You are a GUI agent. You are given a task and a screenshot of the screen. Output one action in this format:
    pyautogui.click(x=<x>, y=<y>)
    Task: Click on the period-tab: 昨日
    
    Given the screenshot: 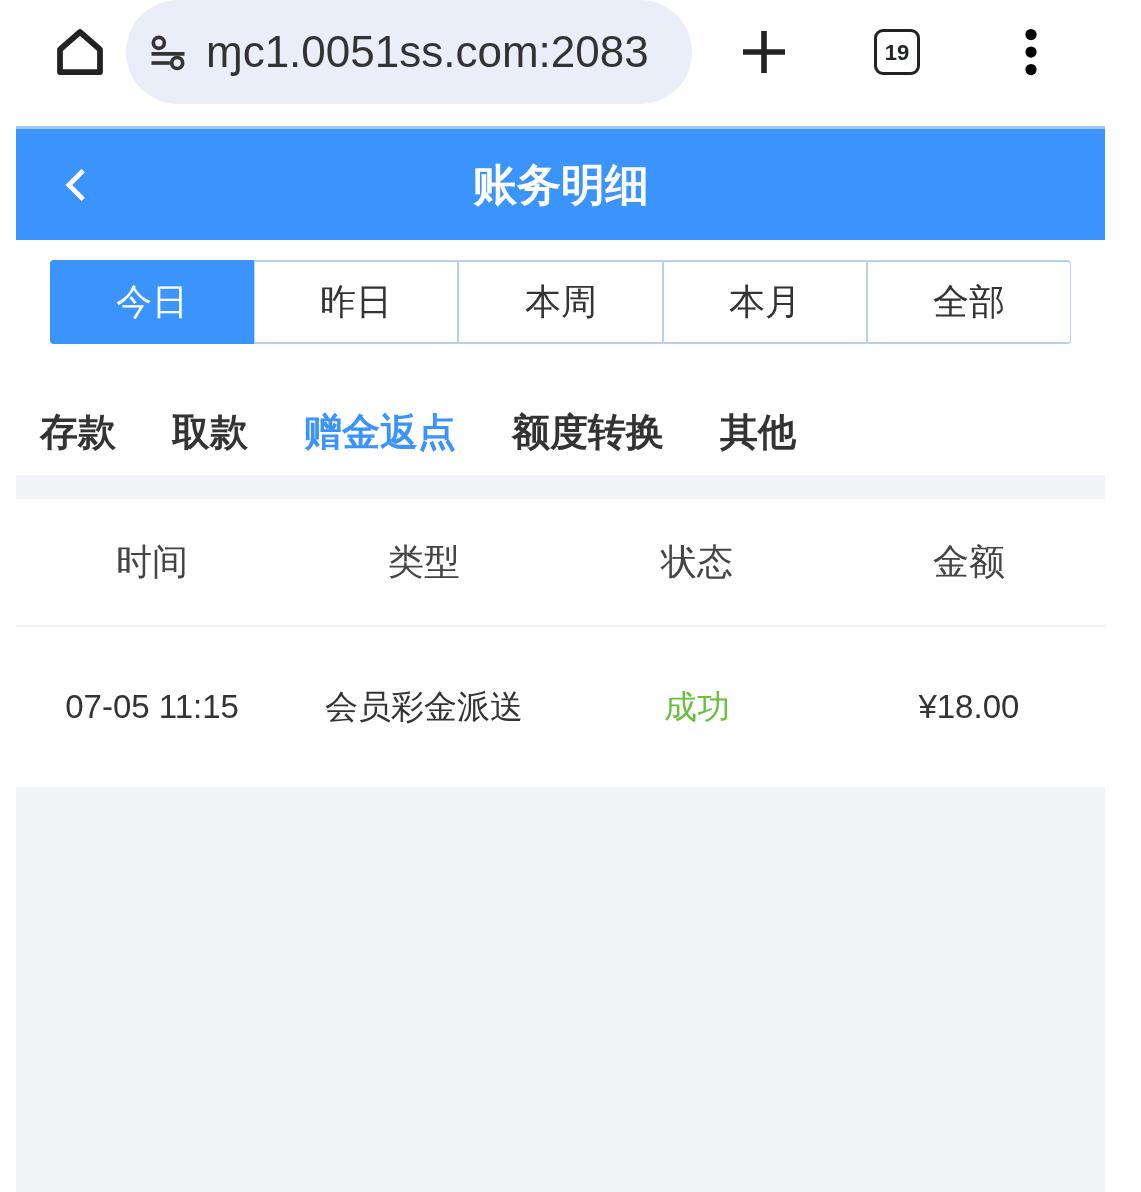 What is the action you would take?
    pyautogui.click(x=356, y=302)
    